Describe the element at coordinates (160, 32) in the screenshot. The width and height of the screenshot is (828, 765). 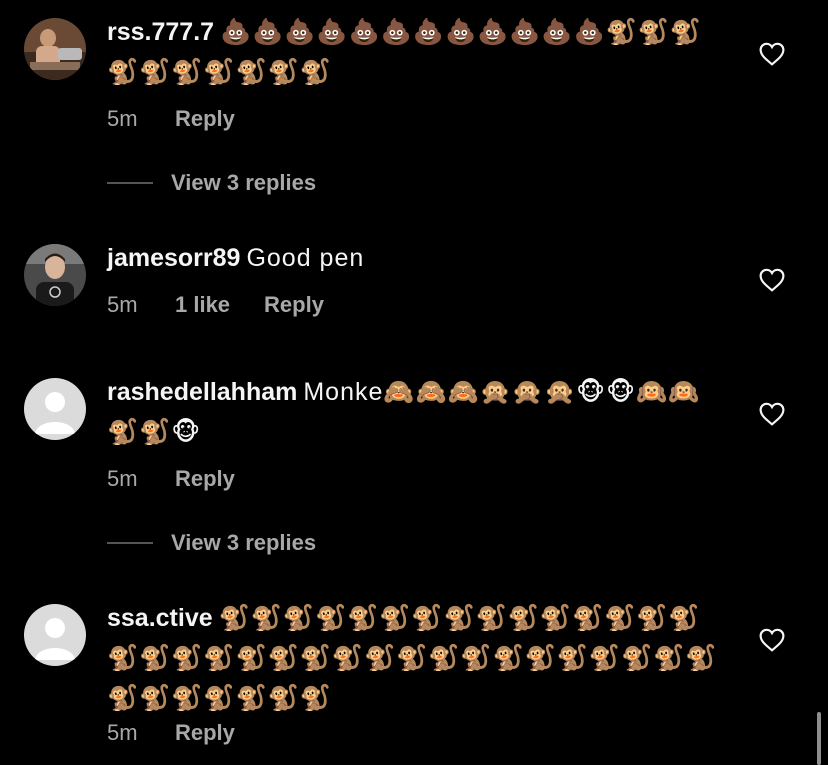
I see `comment-username: rss.777.7` at that location.